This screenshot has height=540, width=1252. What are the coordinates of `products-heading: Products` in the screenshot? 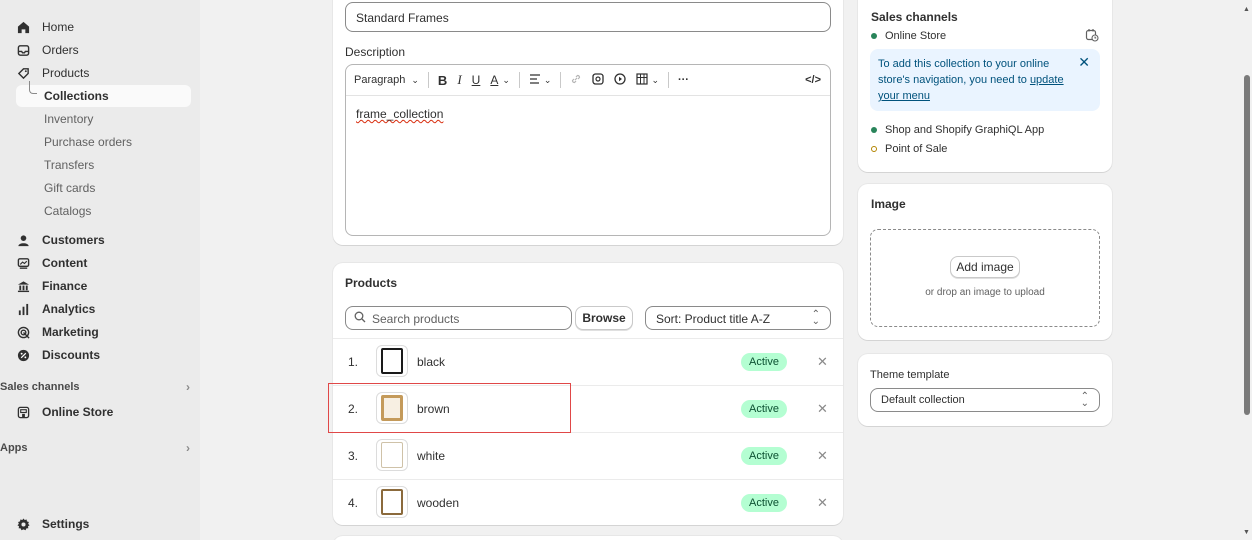 It's located at (371, 283).